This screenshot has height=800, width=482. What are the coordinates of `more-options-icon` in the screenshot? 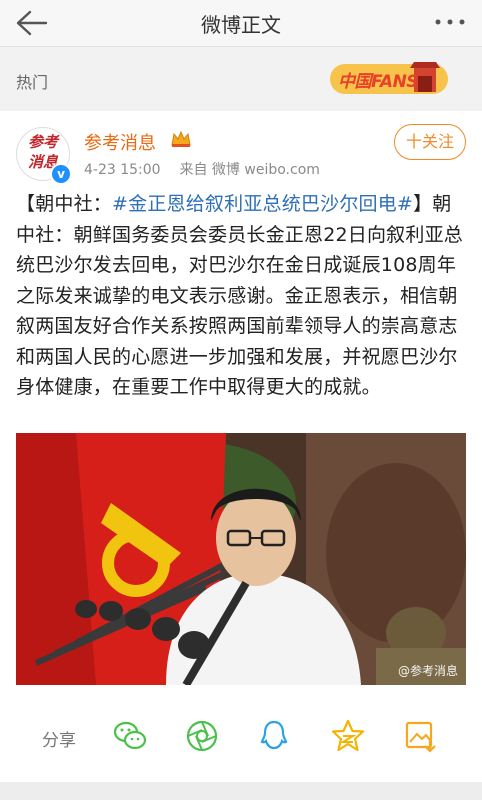 It's located at (450, 22).